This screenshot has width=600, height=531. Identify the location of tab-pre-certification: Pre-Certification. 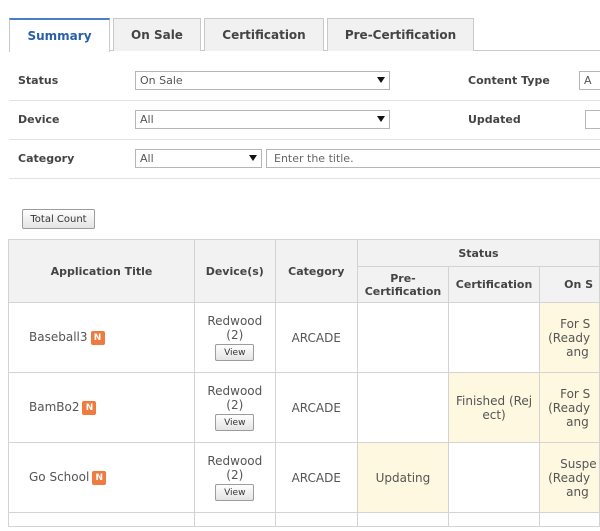
(400, 34).